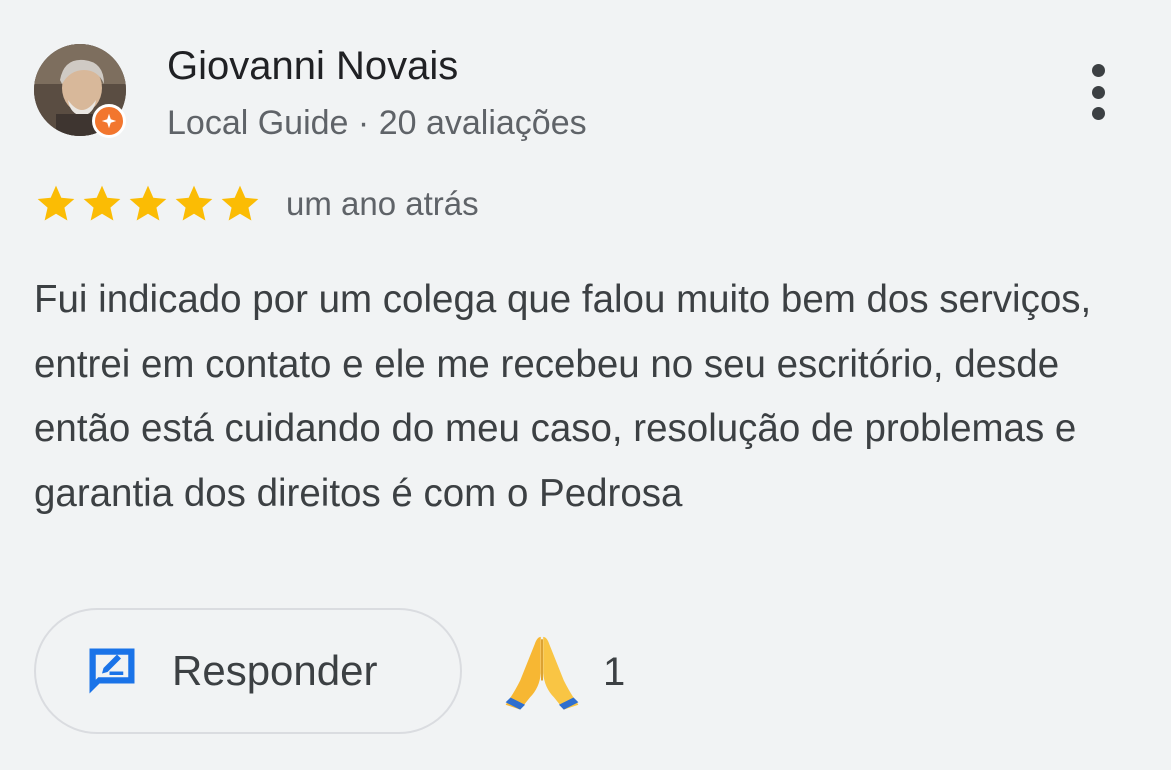  What do you see at coordinates (482, 123) in the screenshot?
I see `reviews-count: 20 avaliações` at bounding box center [482, 123].